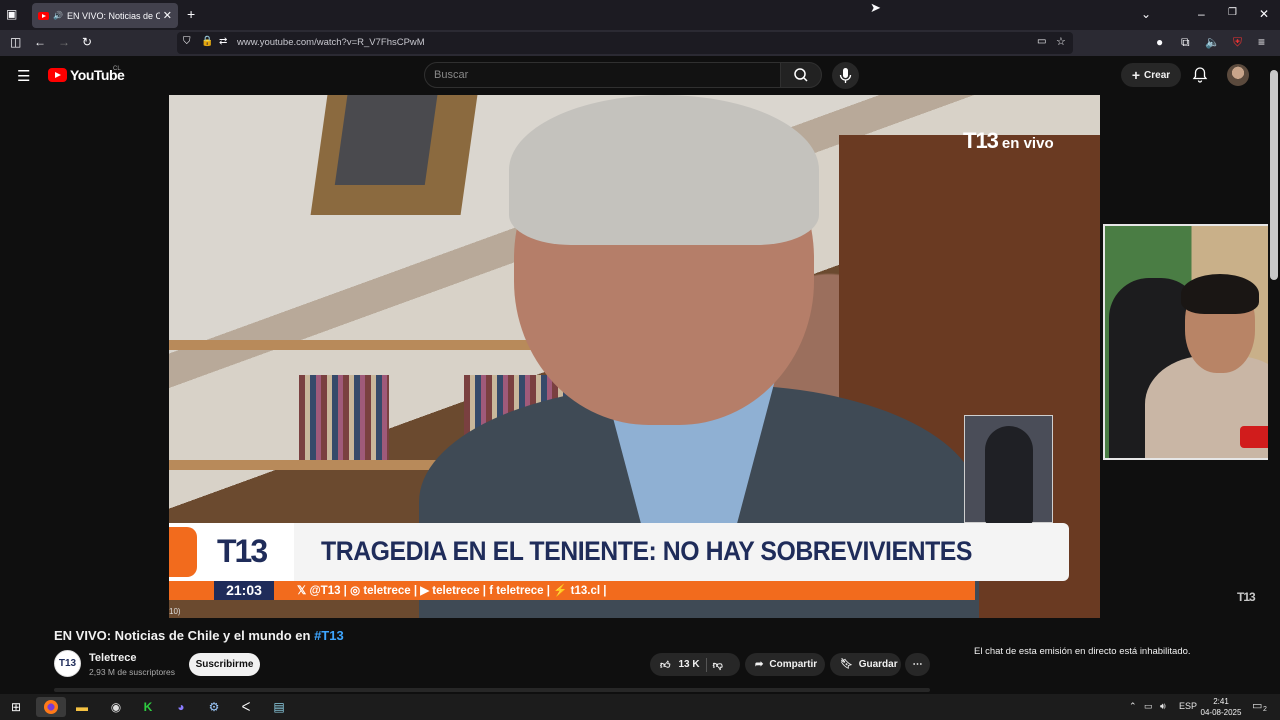  What do you see at coordinates (87, 42) in the screenshot?
I see `reload-icon: ↻` at bounding box center [87, 42].